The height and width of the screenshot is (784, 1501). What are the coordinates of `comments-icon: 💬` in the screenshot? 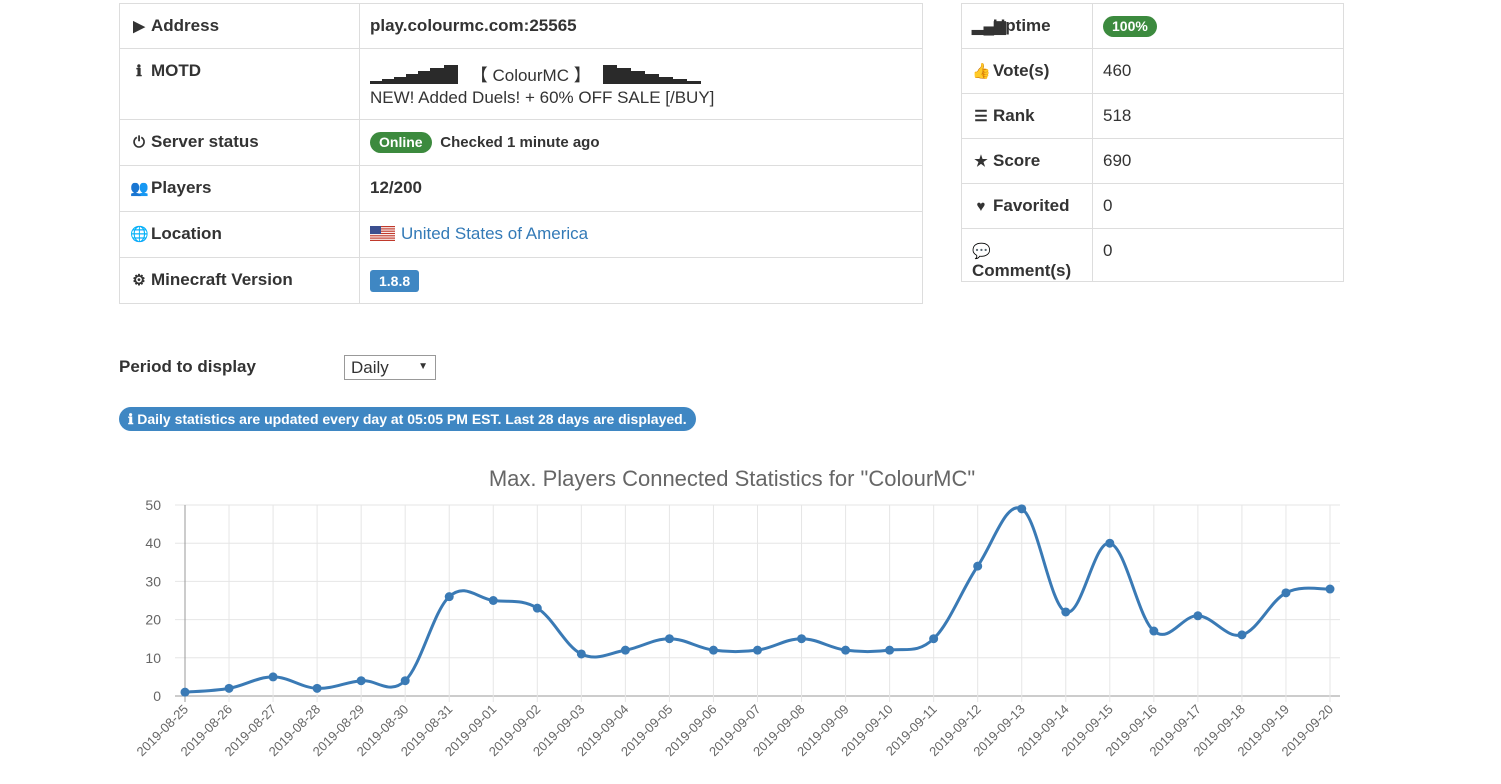 It's located at (981, 251).